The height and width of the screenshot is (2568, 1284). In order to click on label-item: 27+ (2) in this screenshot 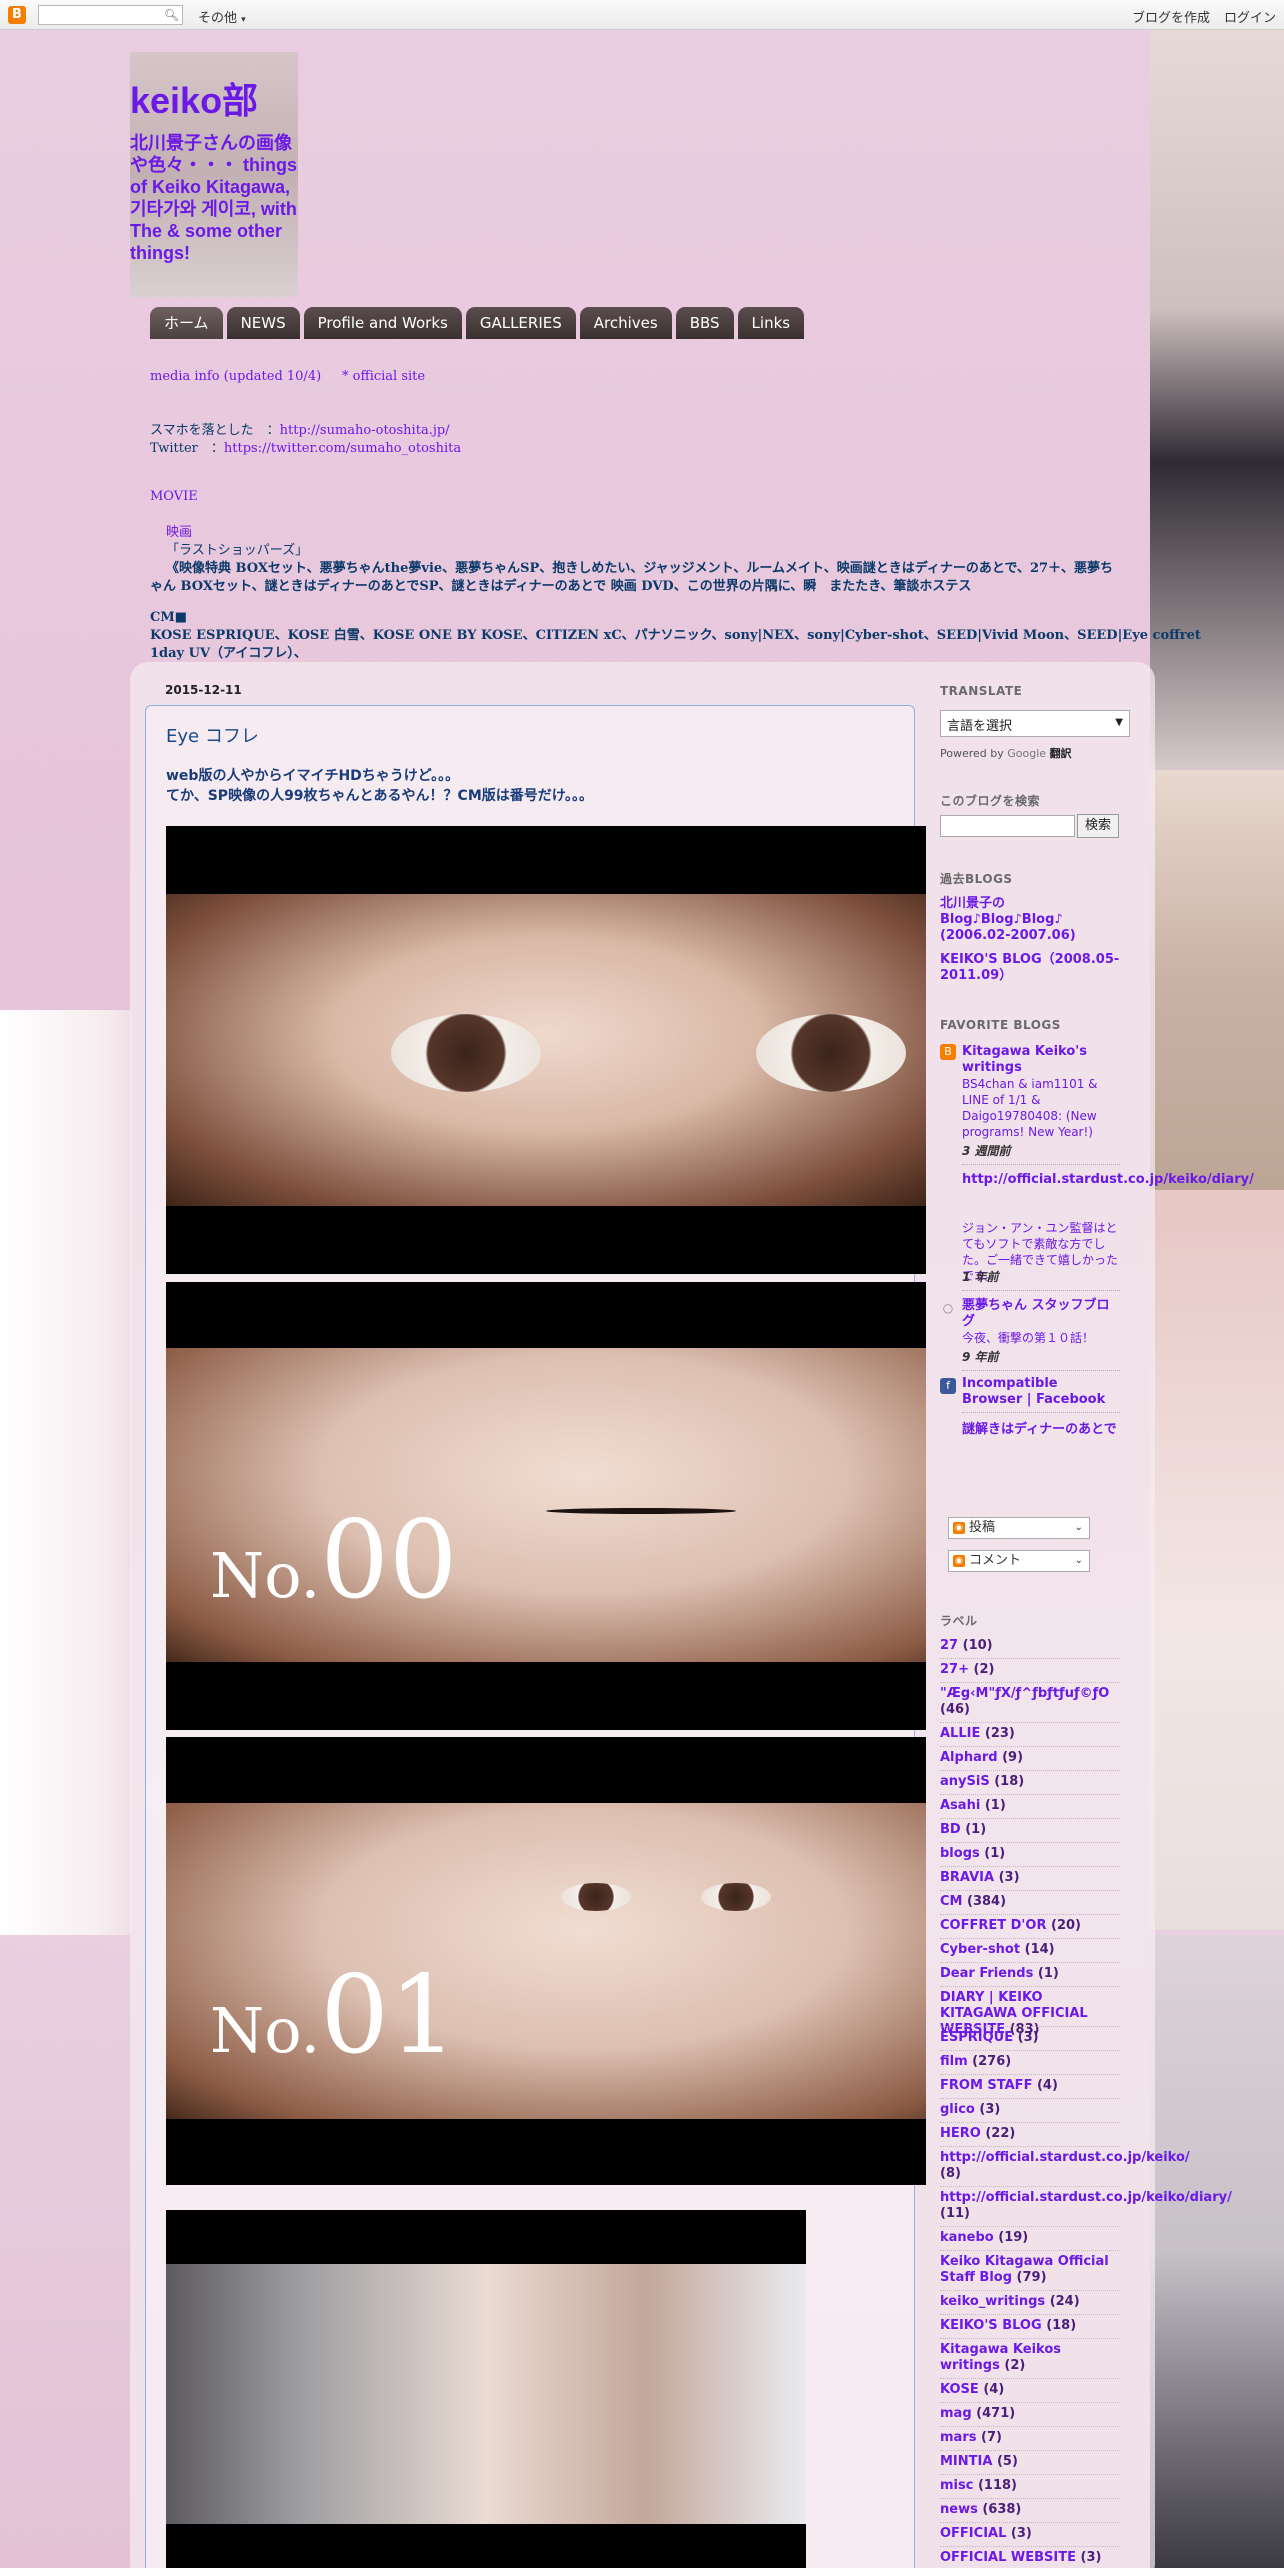, I will do `click(1030, 1670)`.